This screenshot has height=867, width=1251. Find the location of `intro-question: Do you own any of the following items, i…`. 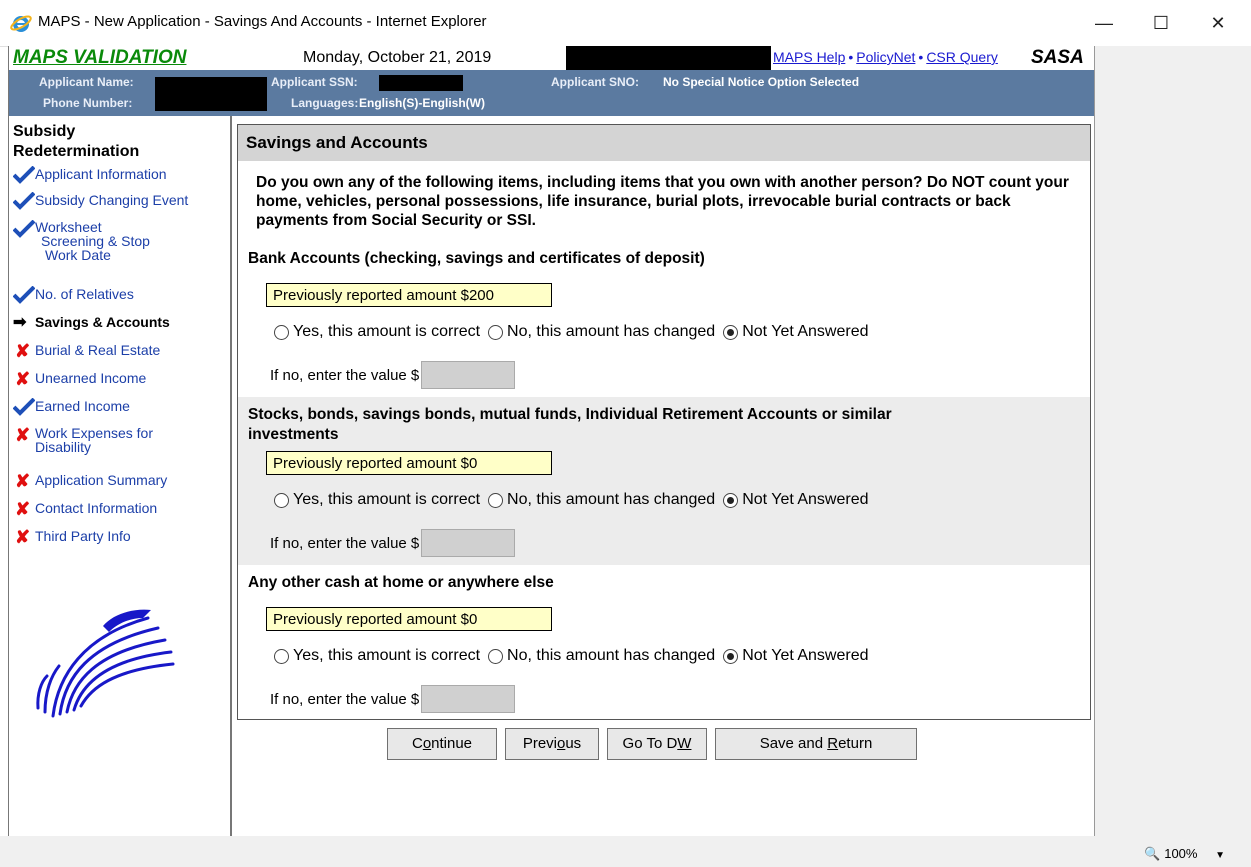

intro-question: Do you own any of the following items, i… is located at coordinates (662, 201).